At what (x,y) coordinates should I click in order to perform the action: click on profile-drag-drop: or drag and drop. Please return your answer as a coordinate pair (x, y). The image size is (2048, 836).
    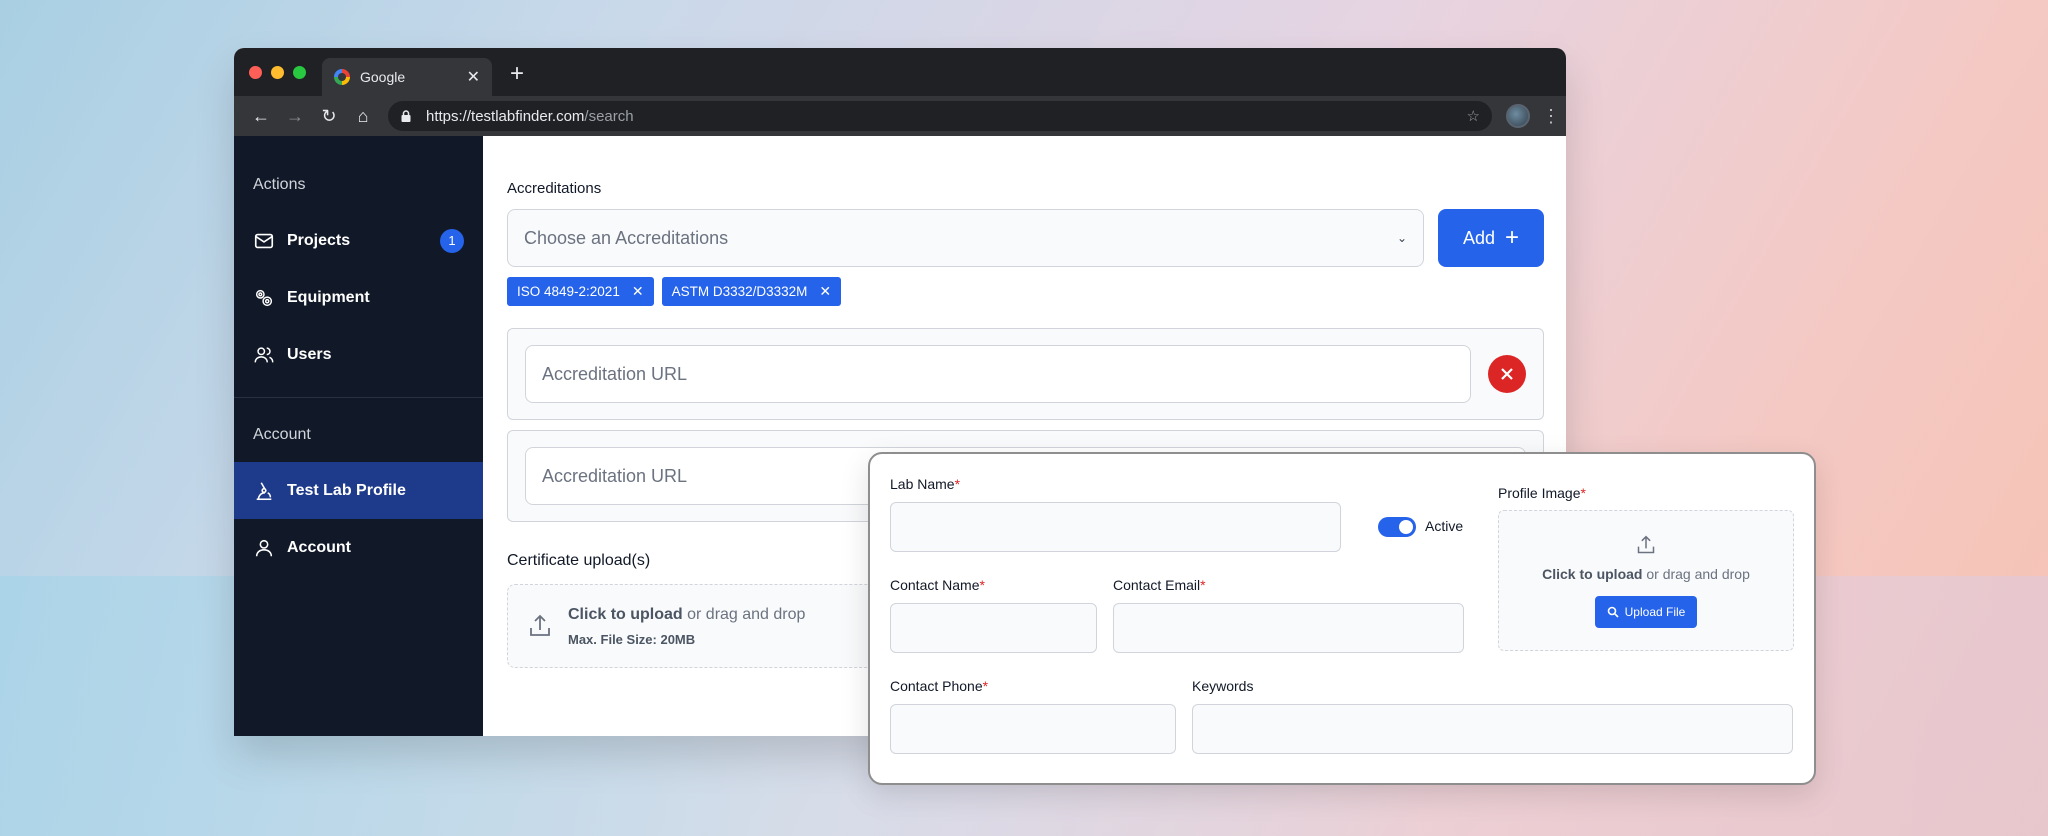
    Looking at the image, I should click on (1696, 573).